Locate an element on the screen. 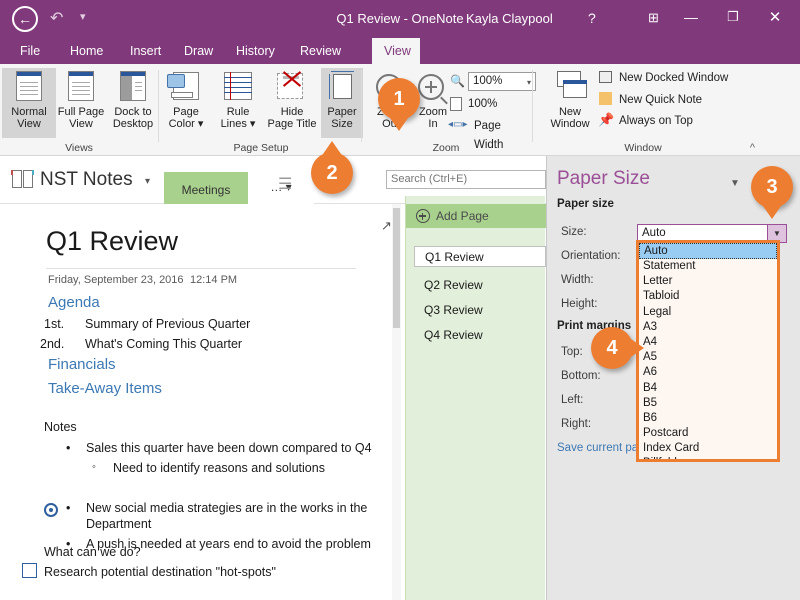 The width and height of the screenshot is (800, 600). maximize-button: ❐ is located at coordinates (733, 17).